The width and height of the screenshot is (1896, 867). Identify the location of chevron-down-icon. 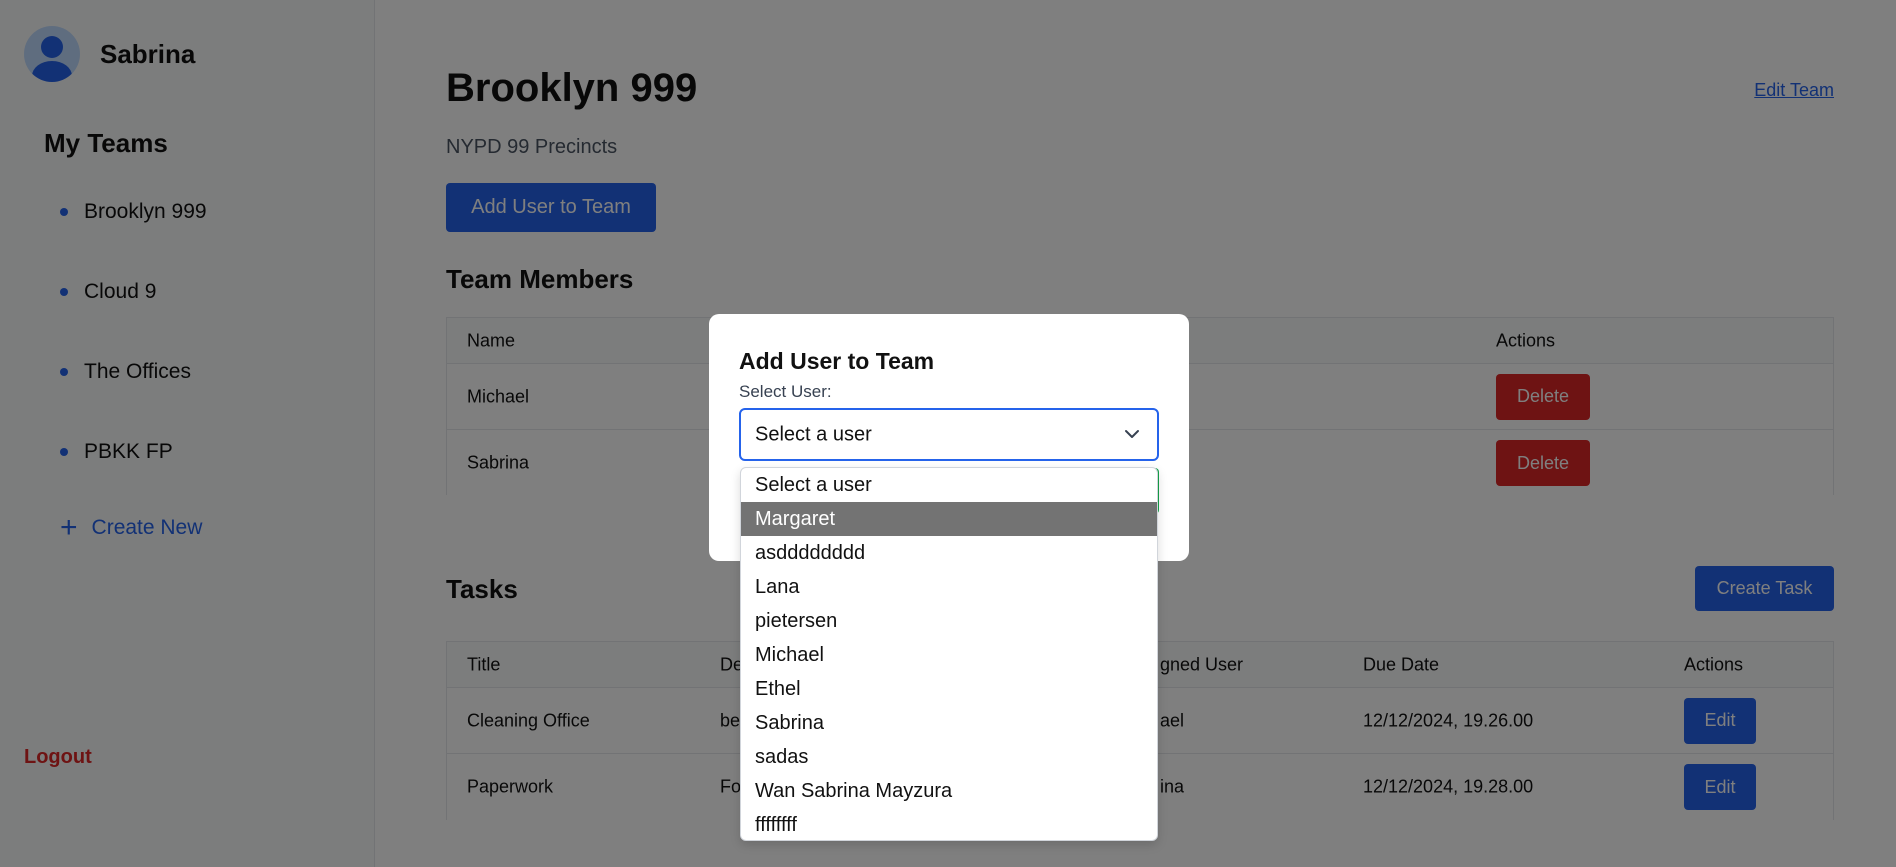
(1132, 434).